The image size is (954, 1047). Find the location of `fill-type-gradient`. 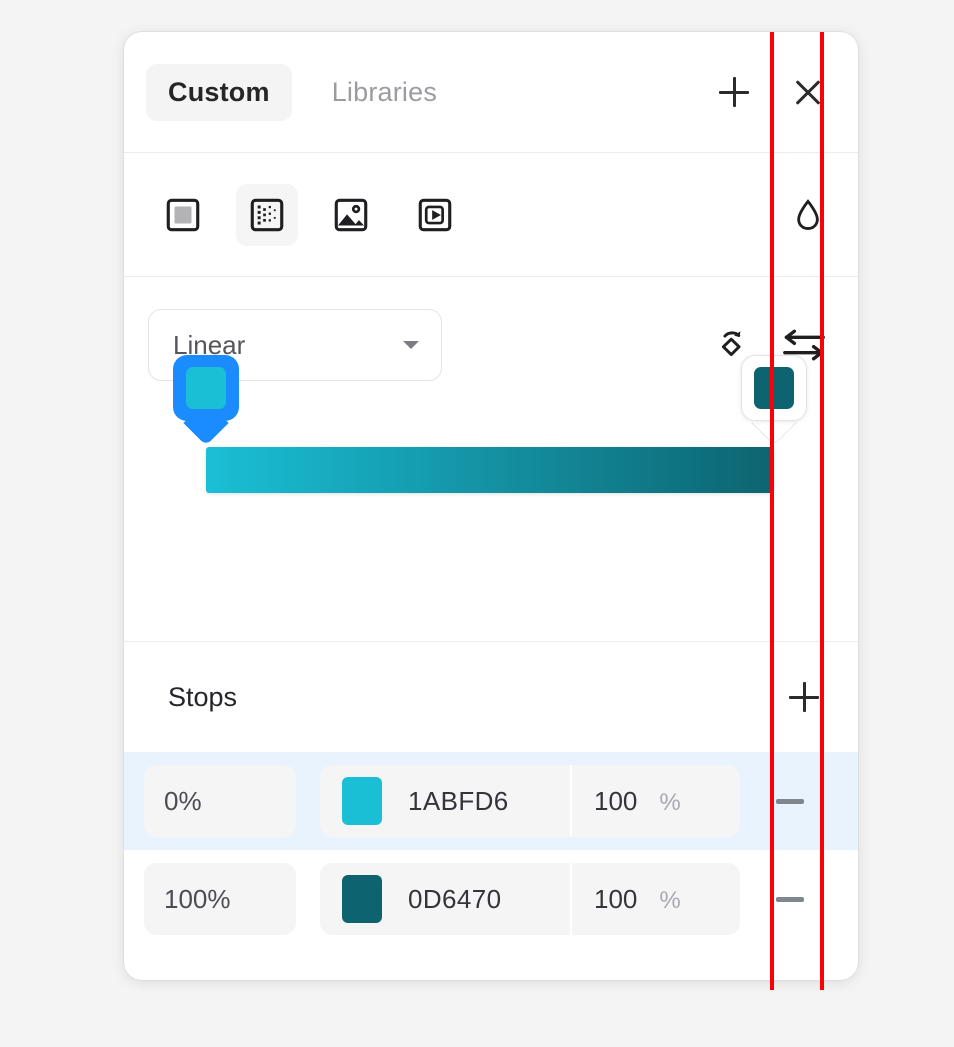

fill-type-gradient is located at coordinates (267, 214).